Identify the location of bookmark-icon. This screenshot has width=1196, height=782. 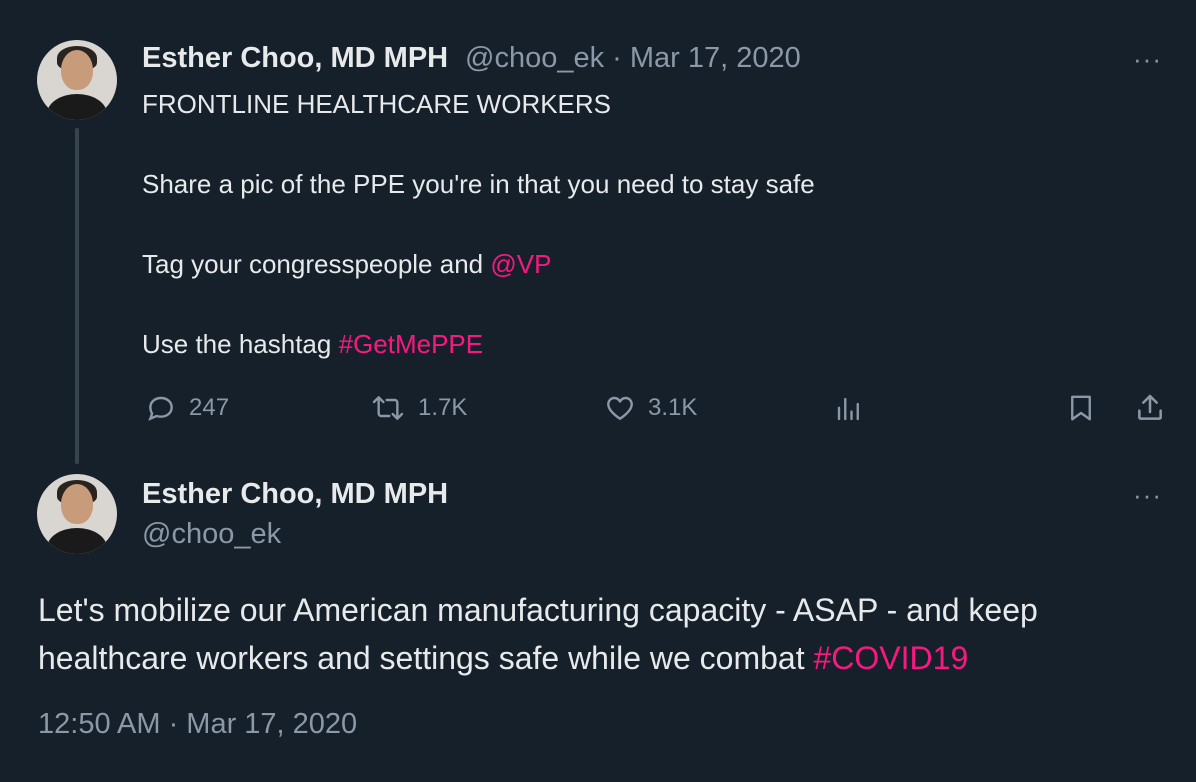
(1081, 408).